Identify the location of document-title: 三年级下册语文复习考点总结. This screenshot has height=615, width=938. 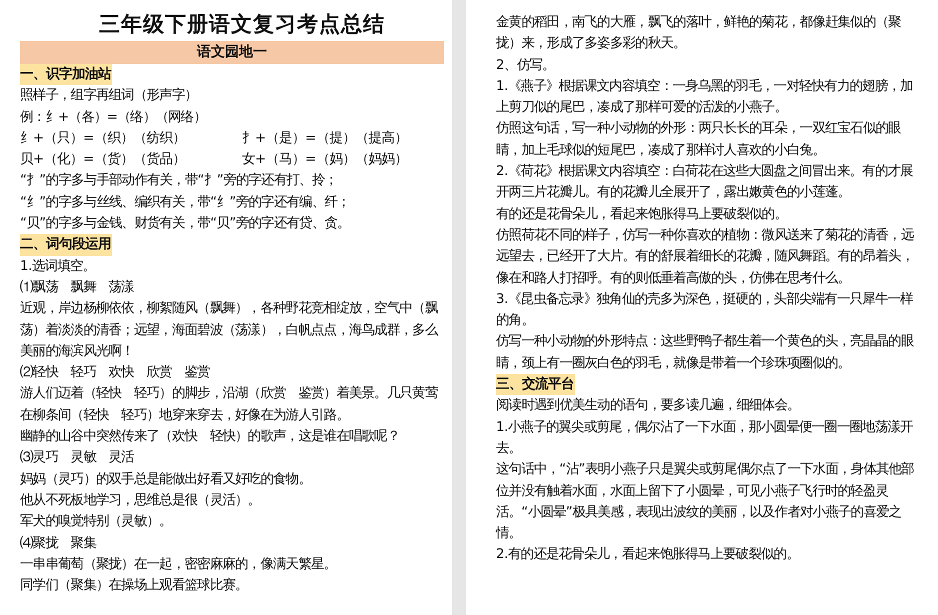
(242, 24).